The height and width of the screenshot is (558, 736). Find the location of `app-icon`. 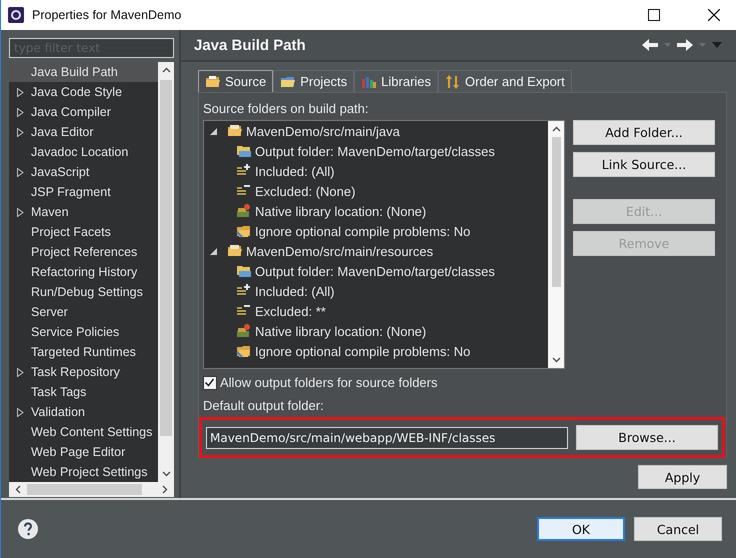

app-icon is located at coordinates (16, 15).